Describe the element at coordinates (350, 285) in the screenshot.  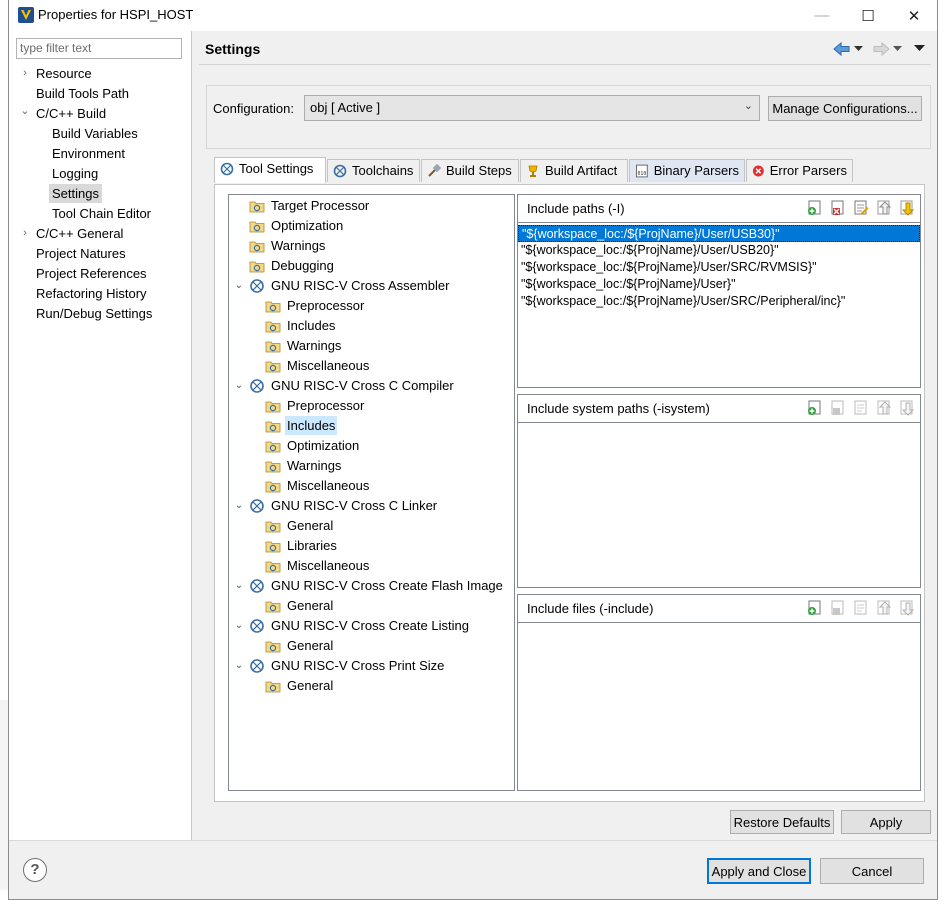
I see `tree-group-cross-assembler: GNU RISC-V Cross Assembler` at that location.